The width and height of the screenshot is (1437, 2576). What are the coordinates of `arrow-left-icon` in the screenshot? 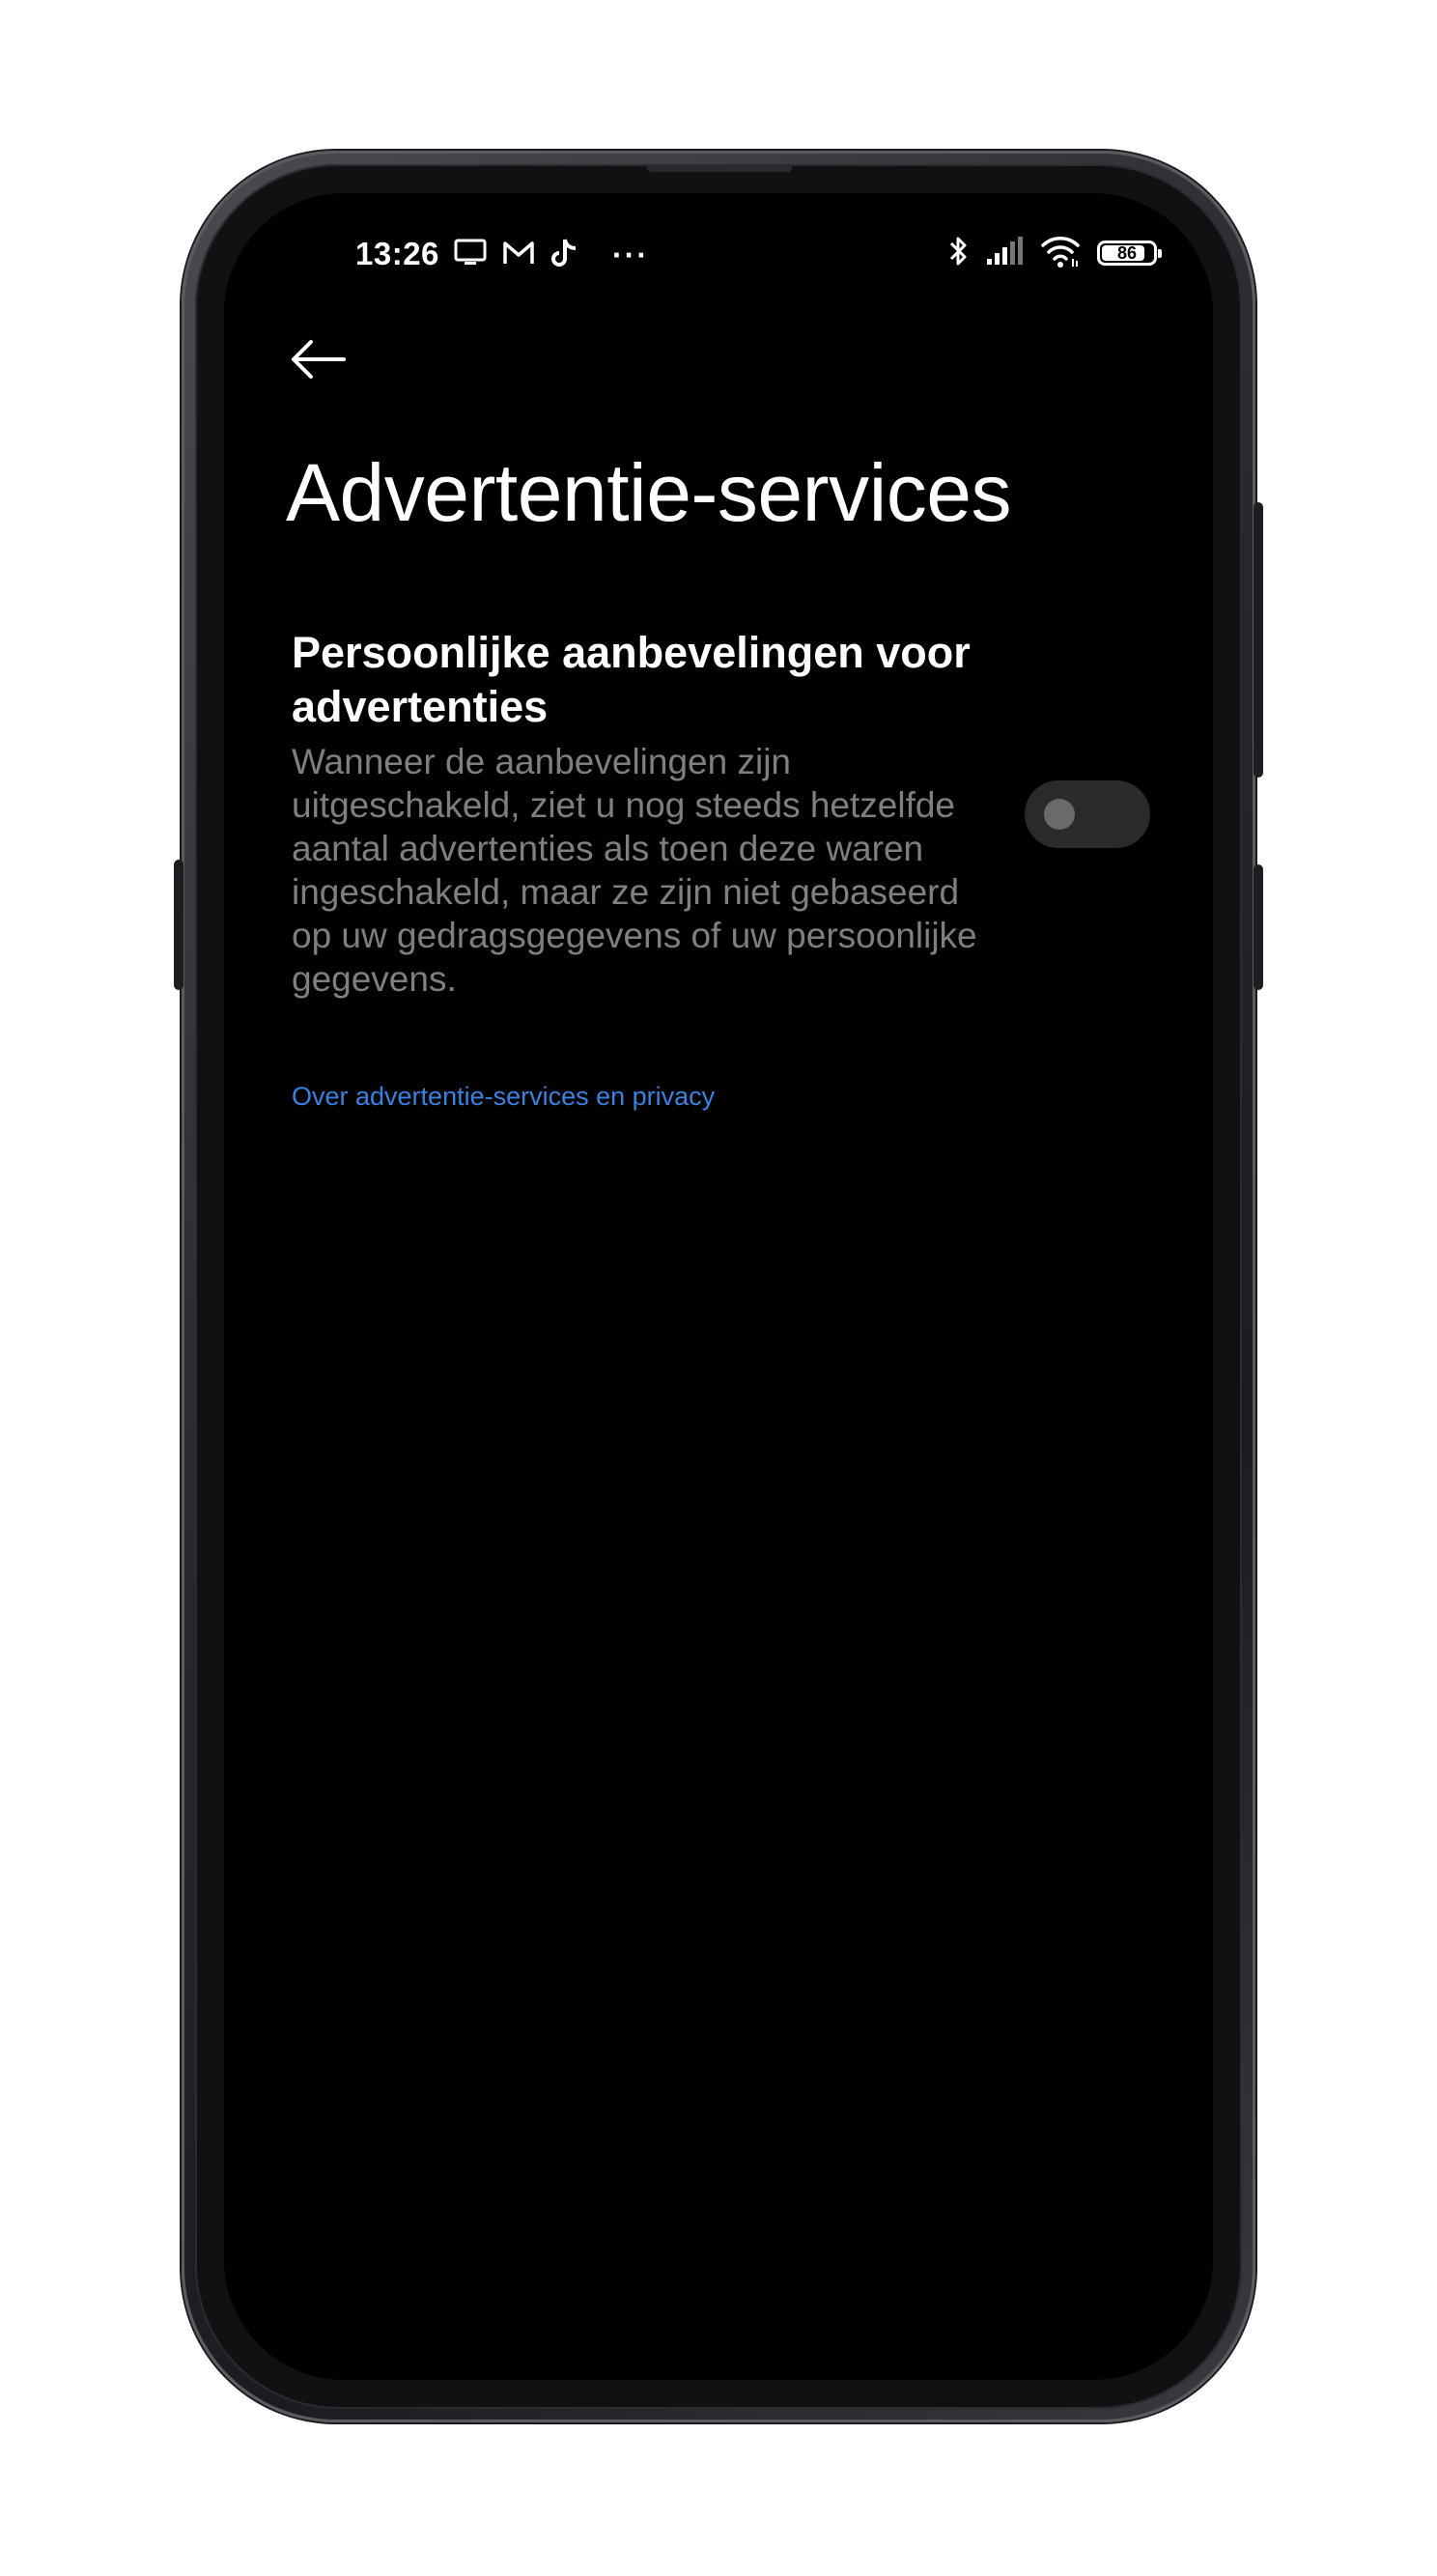 It's located at (318, 361).